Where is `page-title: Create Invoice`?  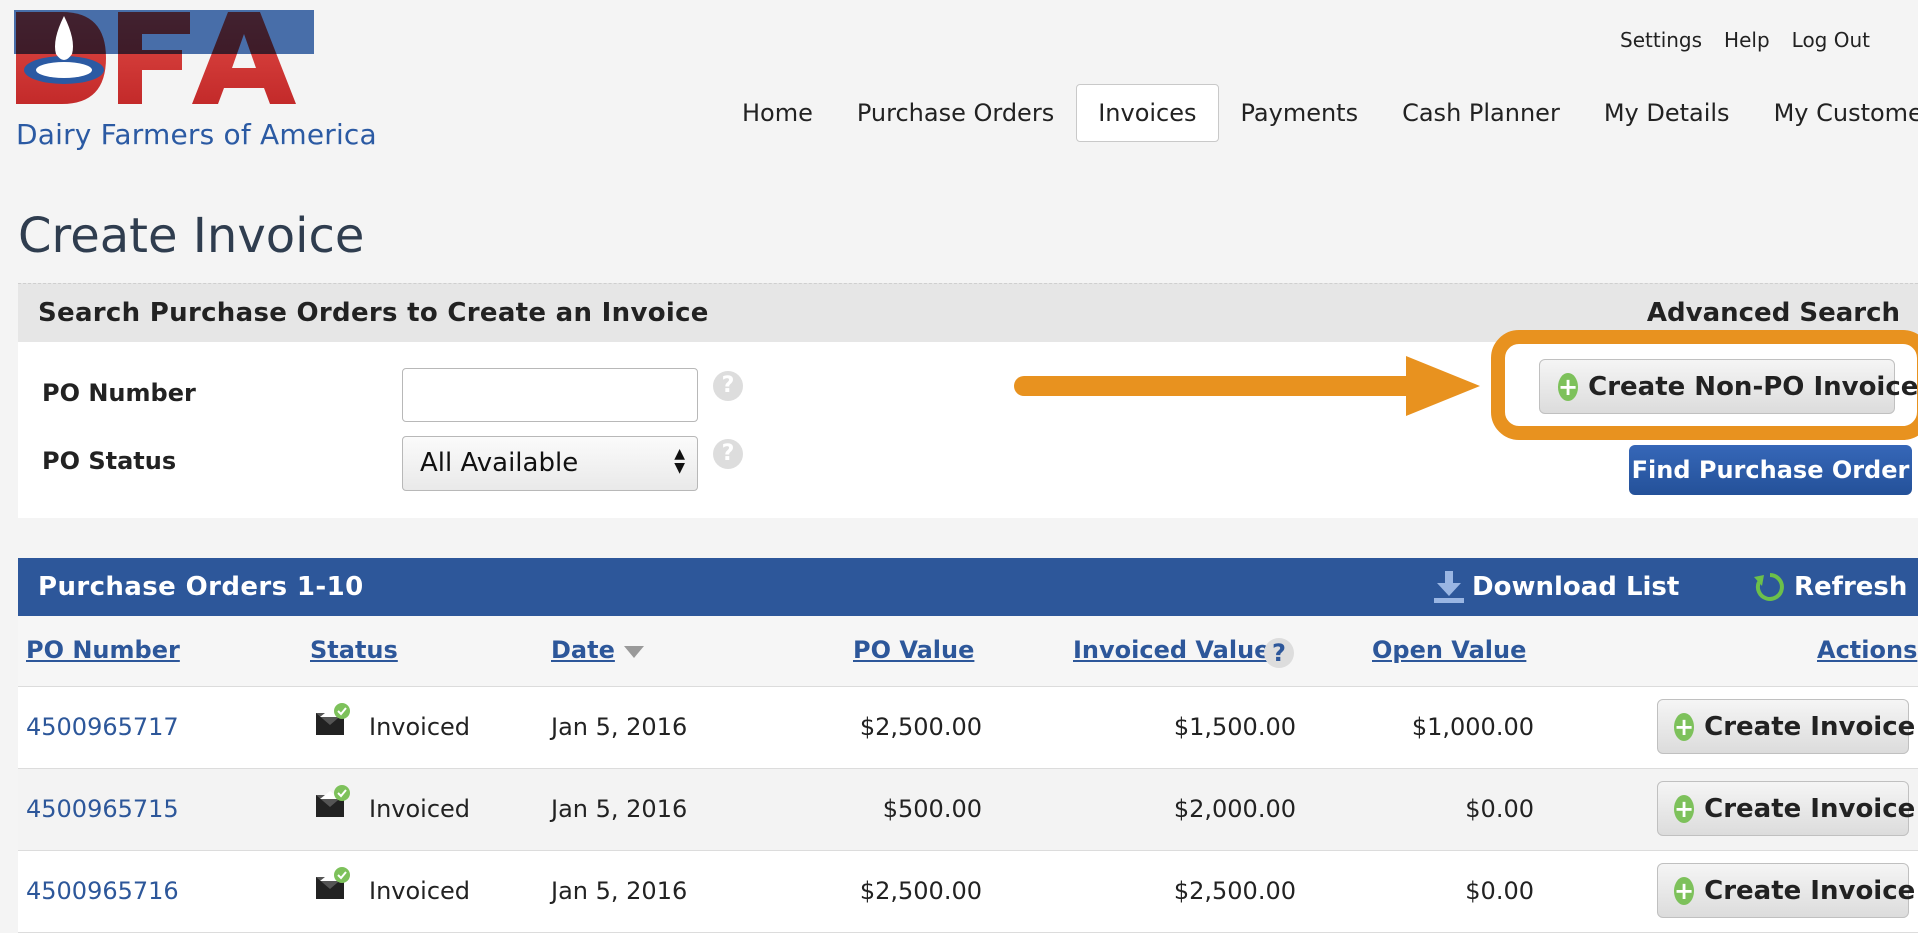 page-title: Create Invoice is located at coordinates (191, 236).